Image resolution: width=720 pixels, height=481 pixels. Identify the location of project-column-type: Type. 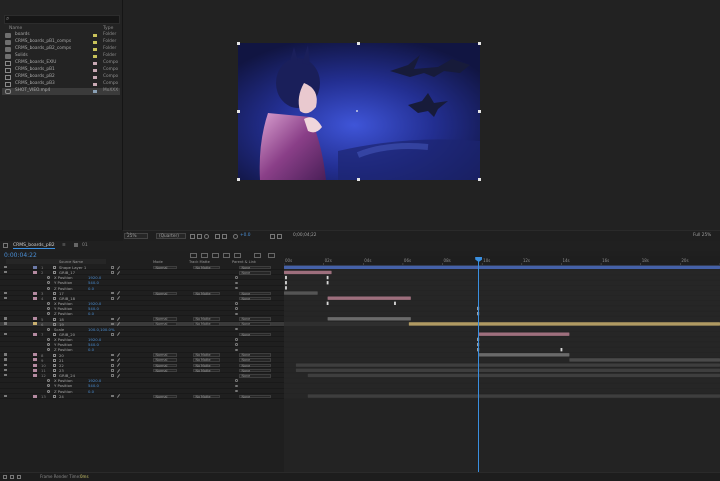
(108, 28).